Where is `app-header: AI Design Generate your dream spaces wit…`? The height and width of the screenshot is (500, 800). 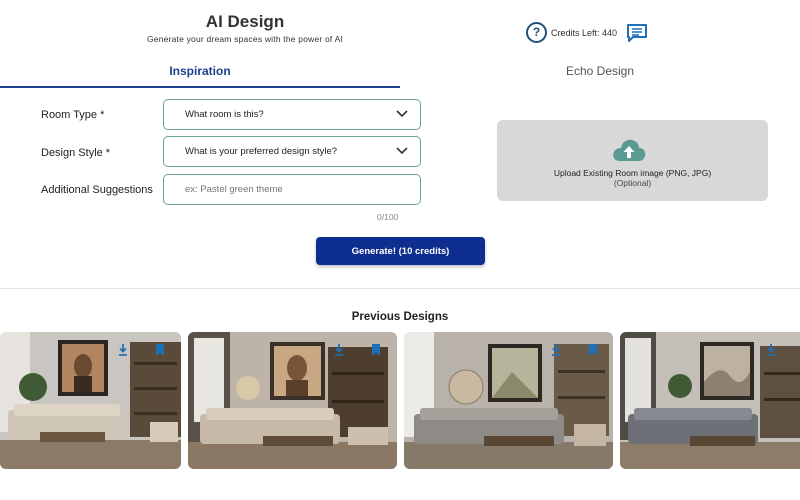
app-header: AI Design Generate your dream spaces wit… is located at coordinates (400, 30).